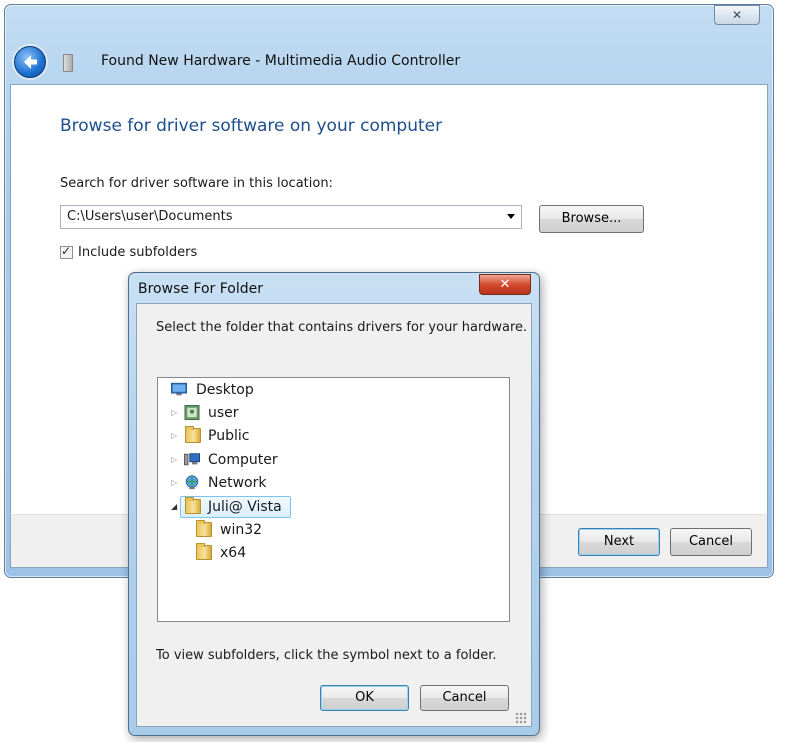 This screenshot has width=788, height=742. What do you see at coordinates (241, 530) in the screenshot?
I see `tree-item-label: win32` at bounding box center [241, 530].